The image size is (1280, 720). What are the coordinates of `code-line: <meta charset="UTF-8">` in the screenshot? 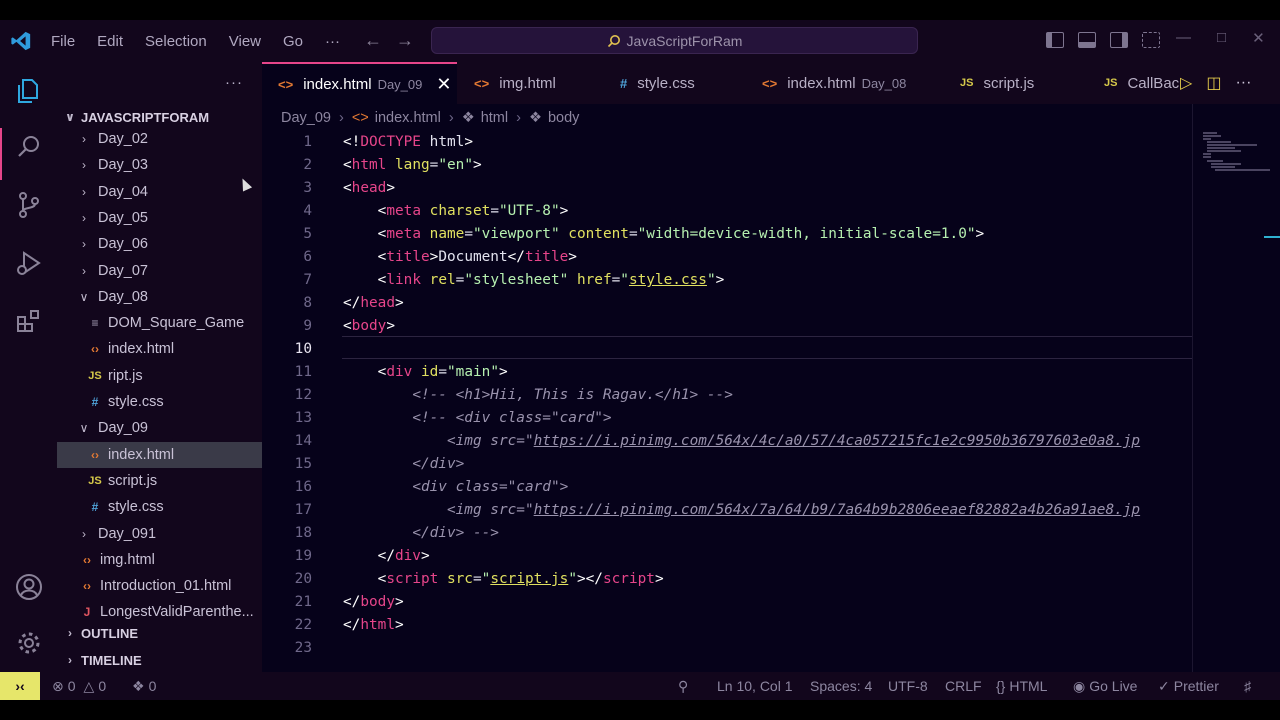 It's located at (473, 211).